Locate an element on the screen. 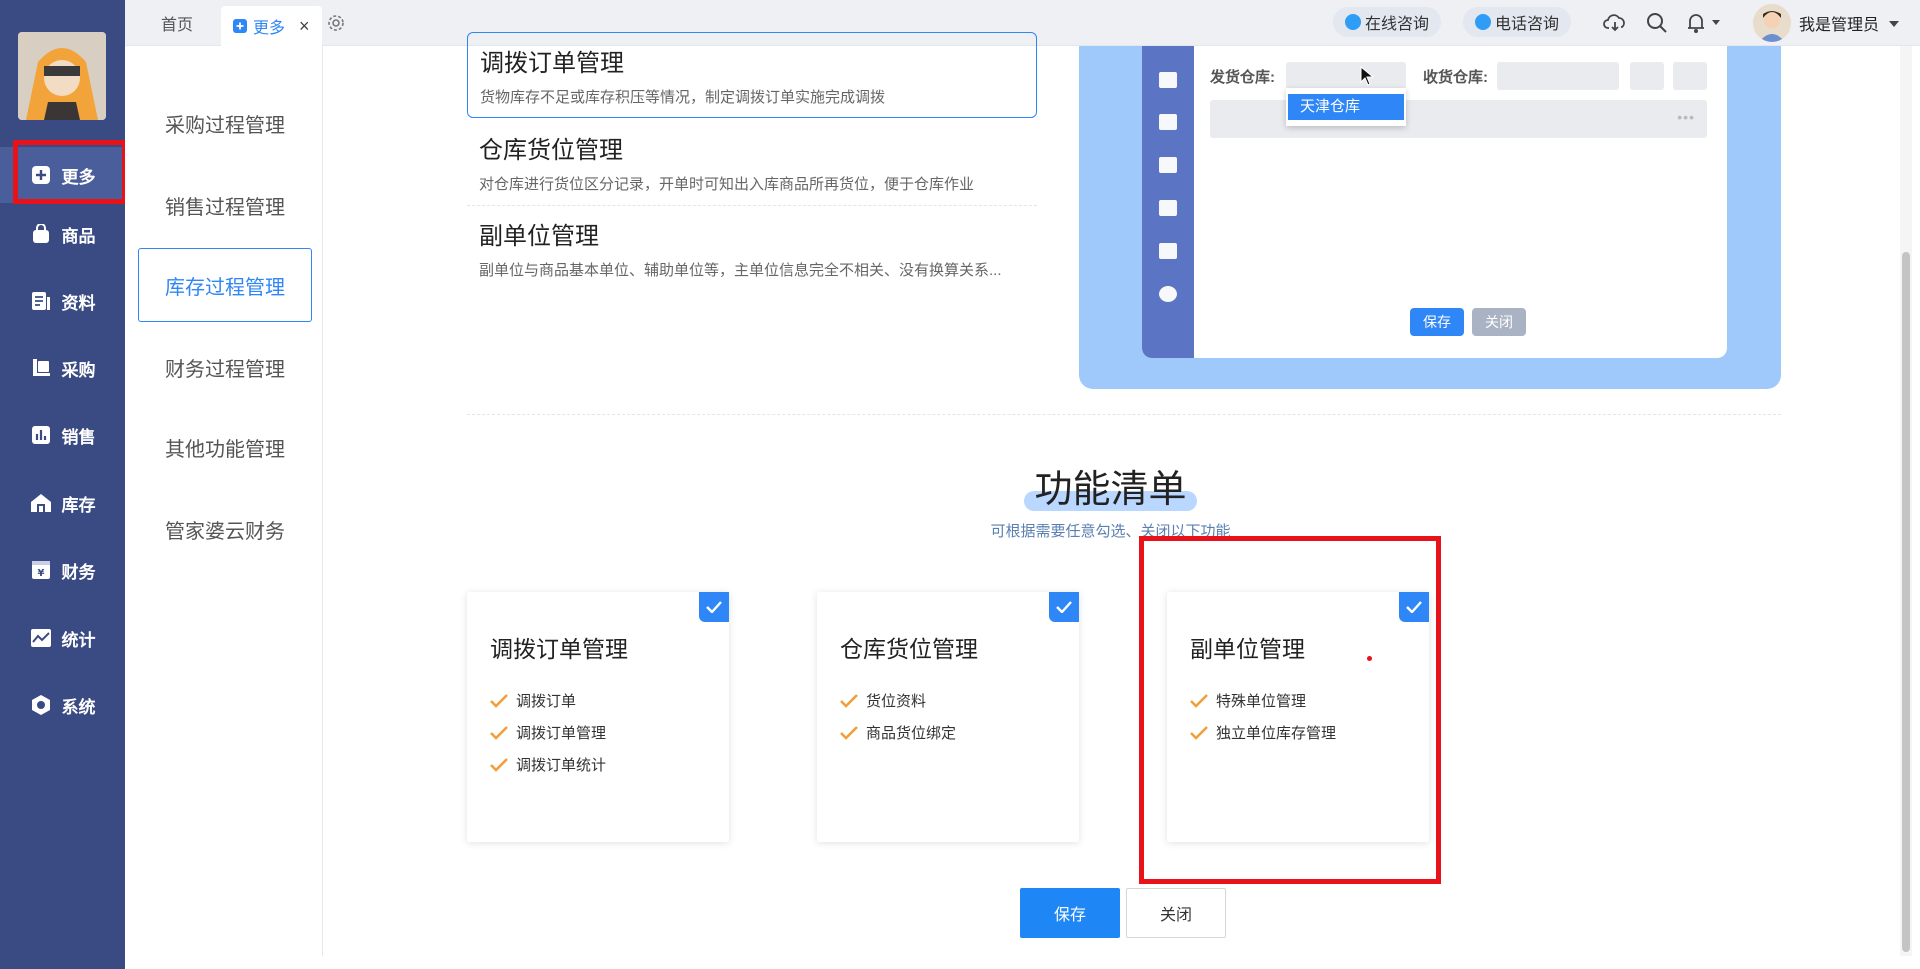 The image size is (1920, 969). card-item: 货位资料 is located at coordinates (883, 700).